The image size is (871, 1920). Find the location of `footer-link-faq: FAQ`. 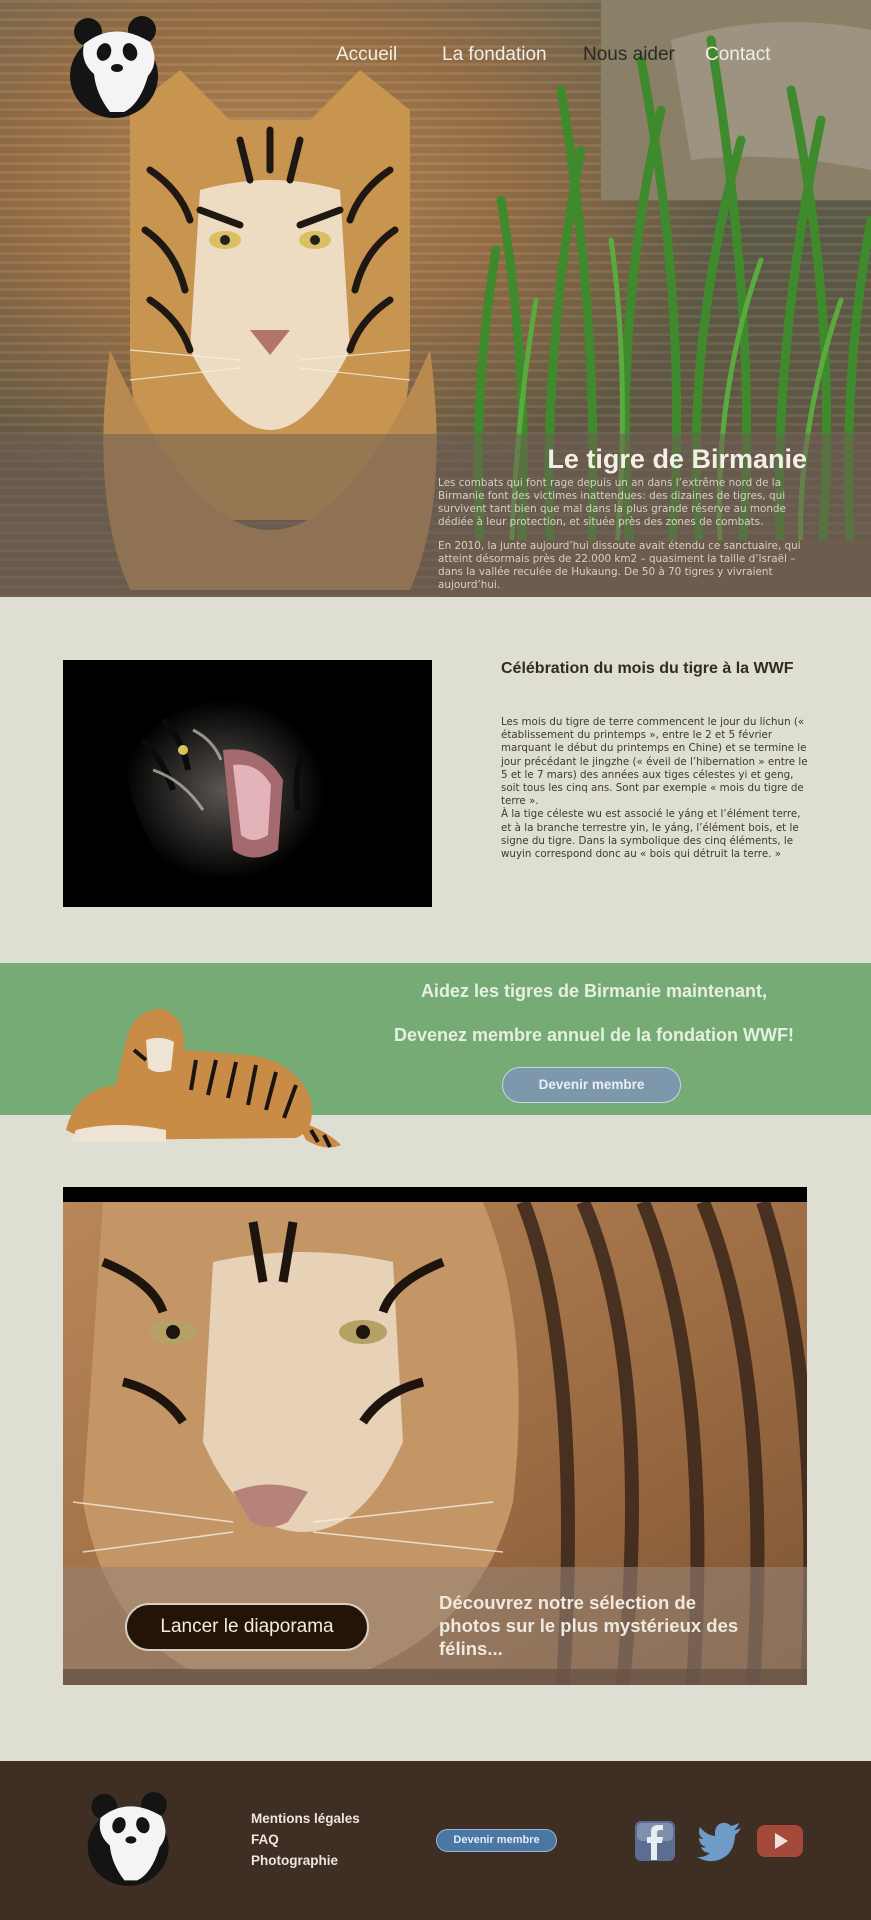

footer-link-faq: FAQ is located at coordinates (305, 1839).